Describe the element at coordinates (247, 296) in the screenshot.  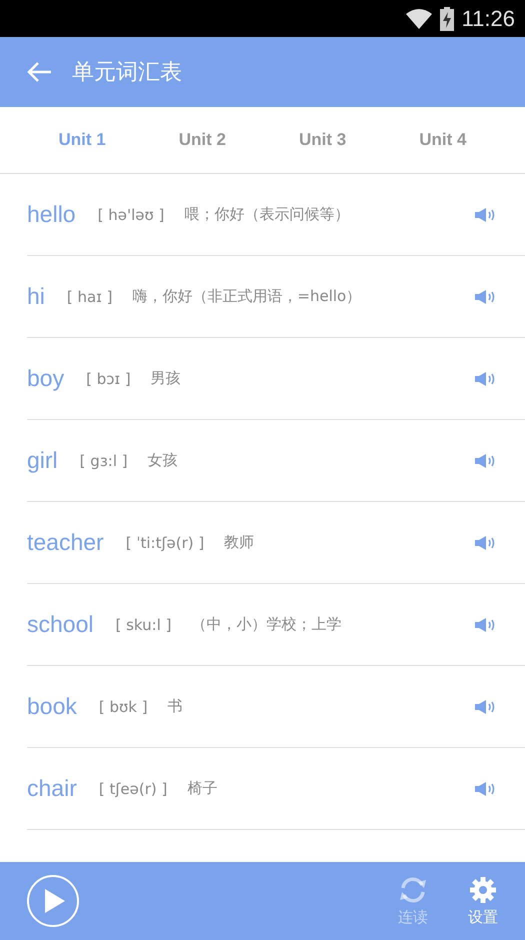
I see `meaning-text: 嗨，你好（非正式用语，=hello）` at that location.